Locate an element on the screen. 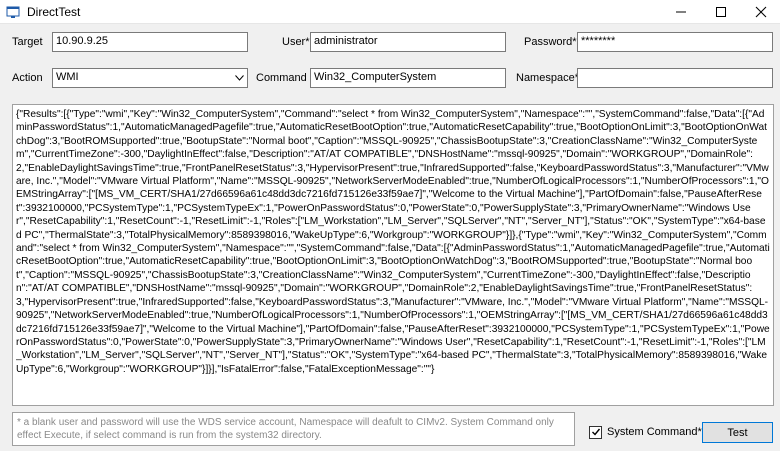  password-input: ******** is located at coordinates (675, 42).